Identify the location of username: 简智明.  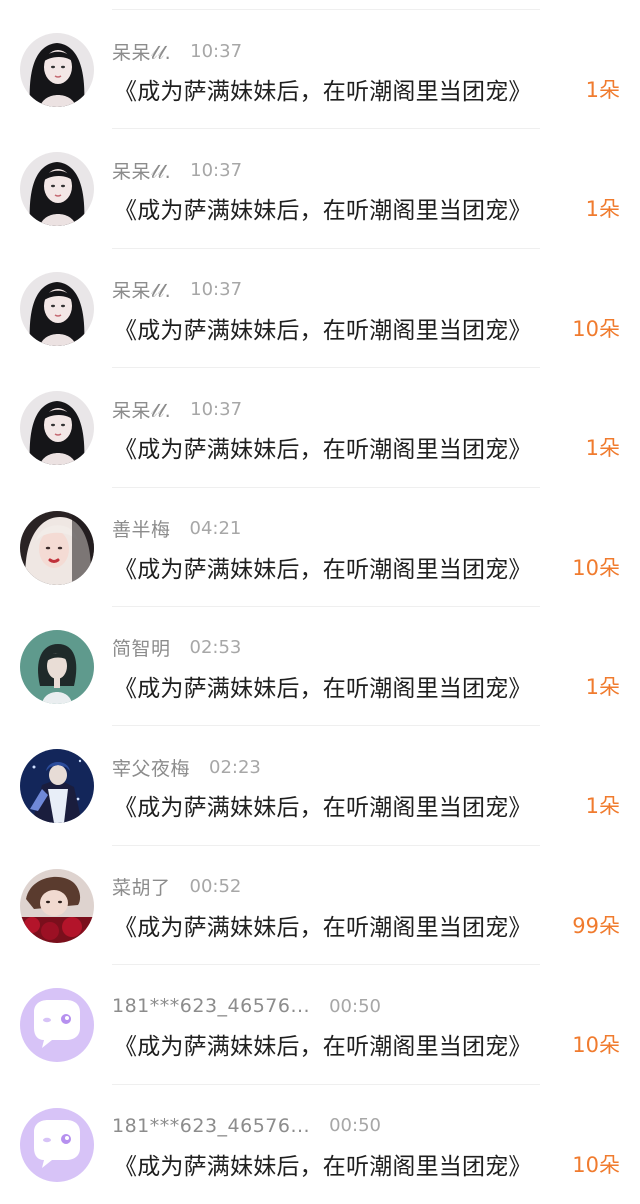
(141, 647).